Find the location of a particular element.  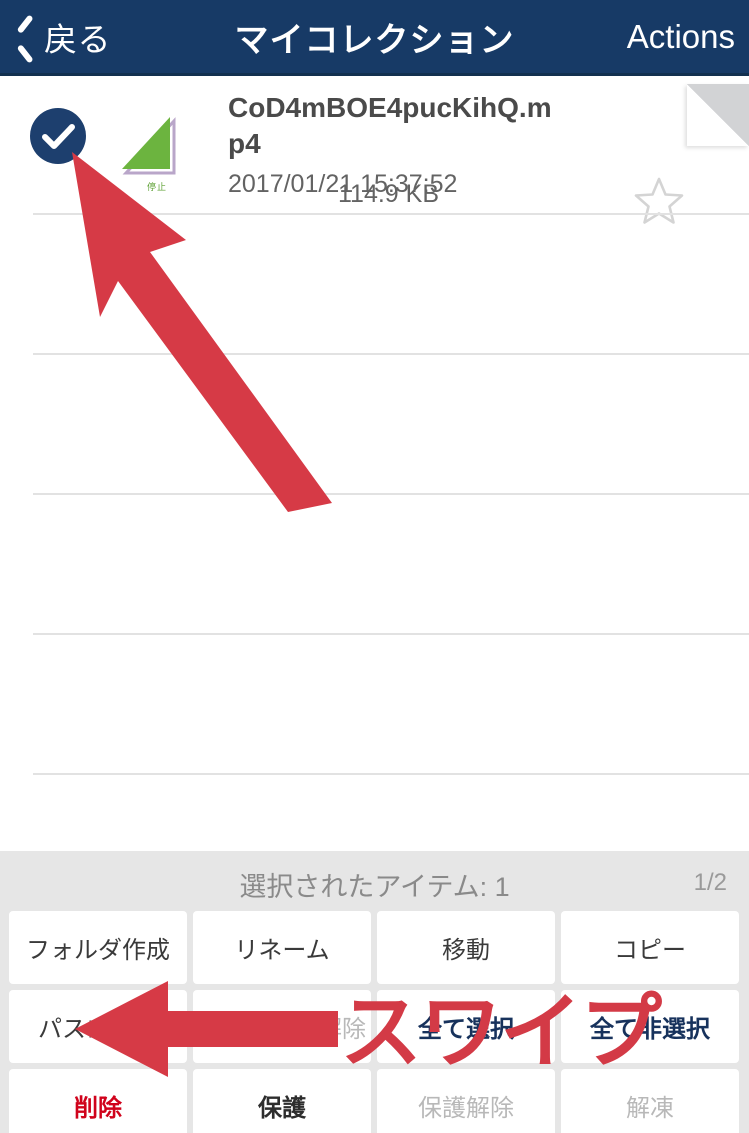

row-checkbox-selected is located at coordinates (58, 136).